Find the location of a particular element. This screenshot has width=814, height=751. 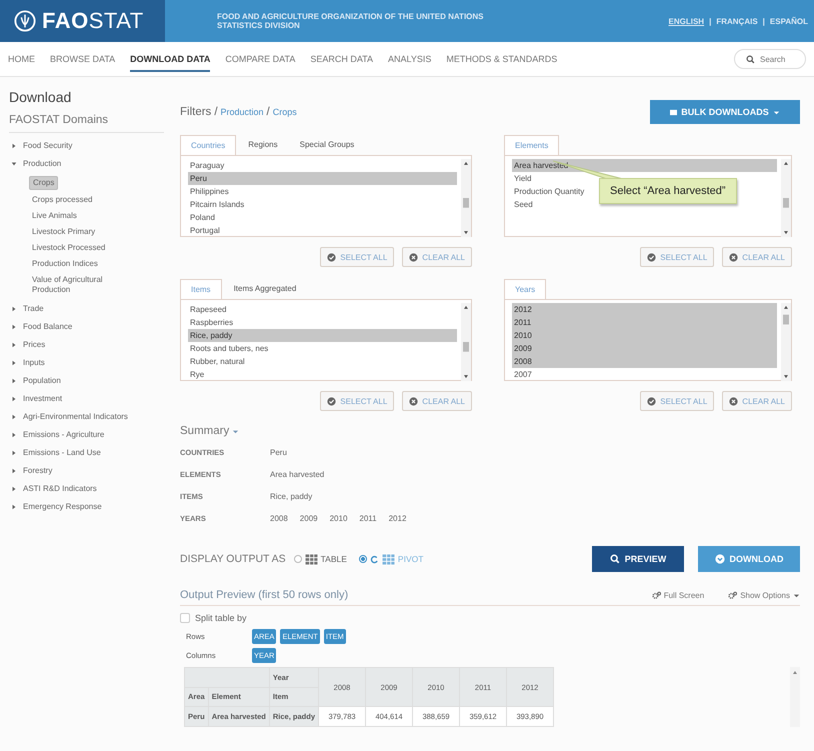

nav-tab: SEARCH DATA is located at coordinates (342, 59).